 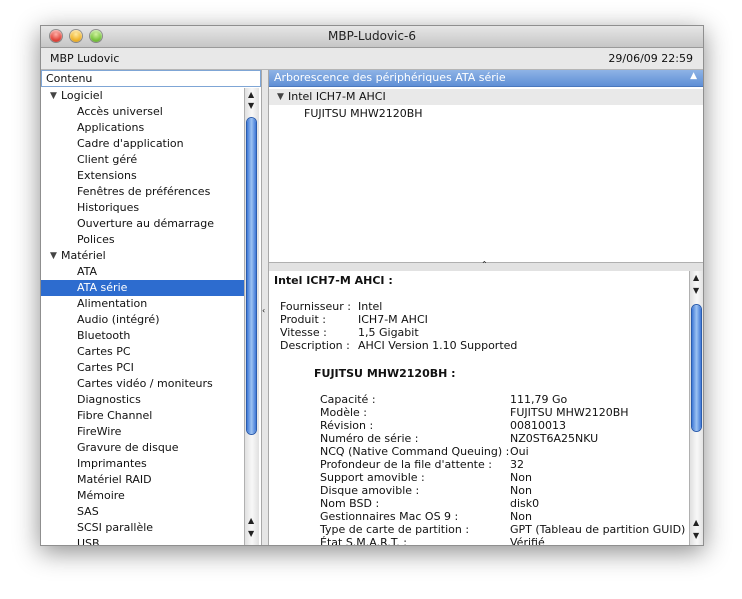 I want to click on tree-group-materiel: ▼ Matériel, so click(x=142, y=256).